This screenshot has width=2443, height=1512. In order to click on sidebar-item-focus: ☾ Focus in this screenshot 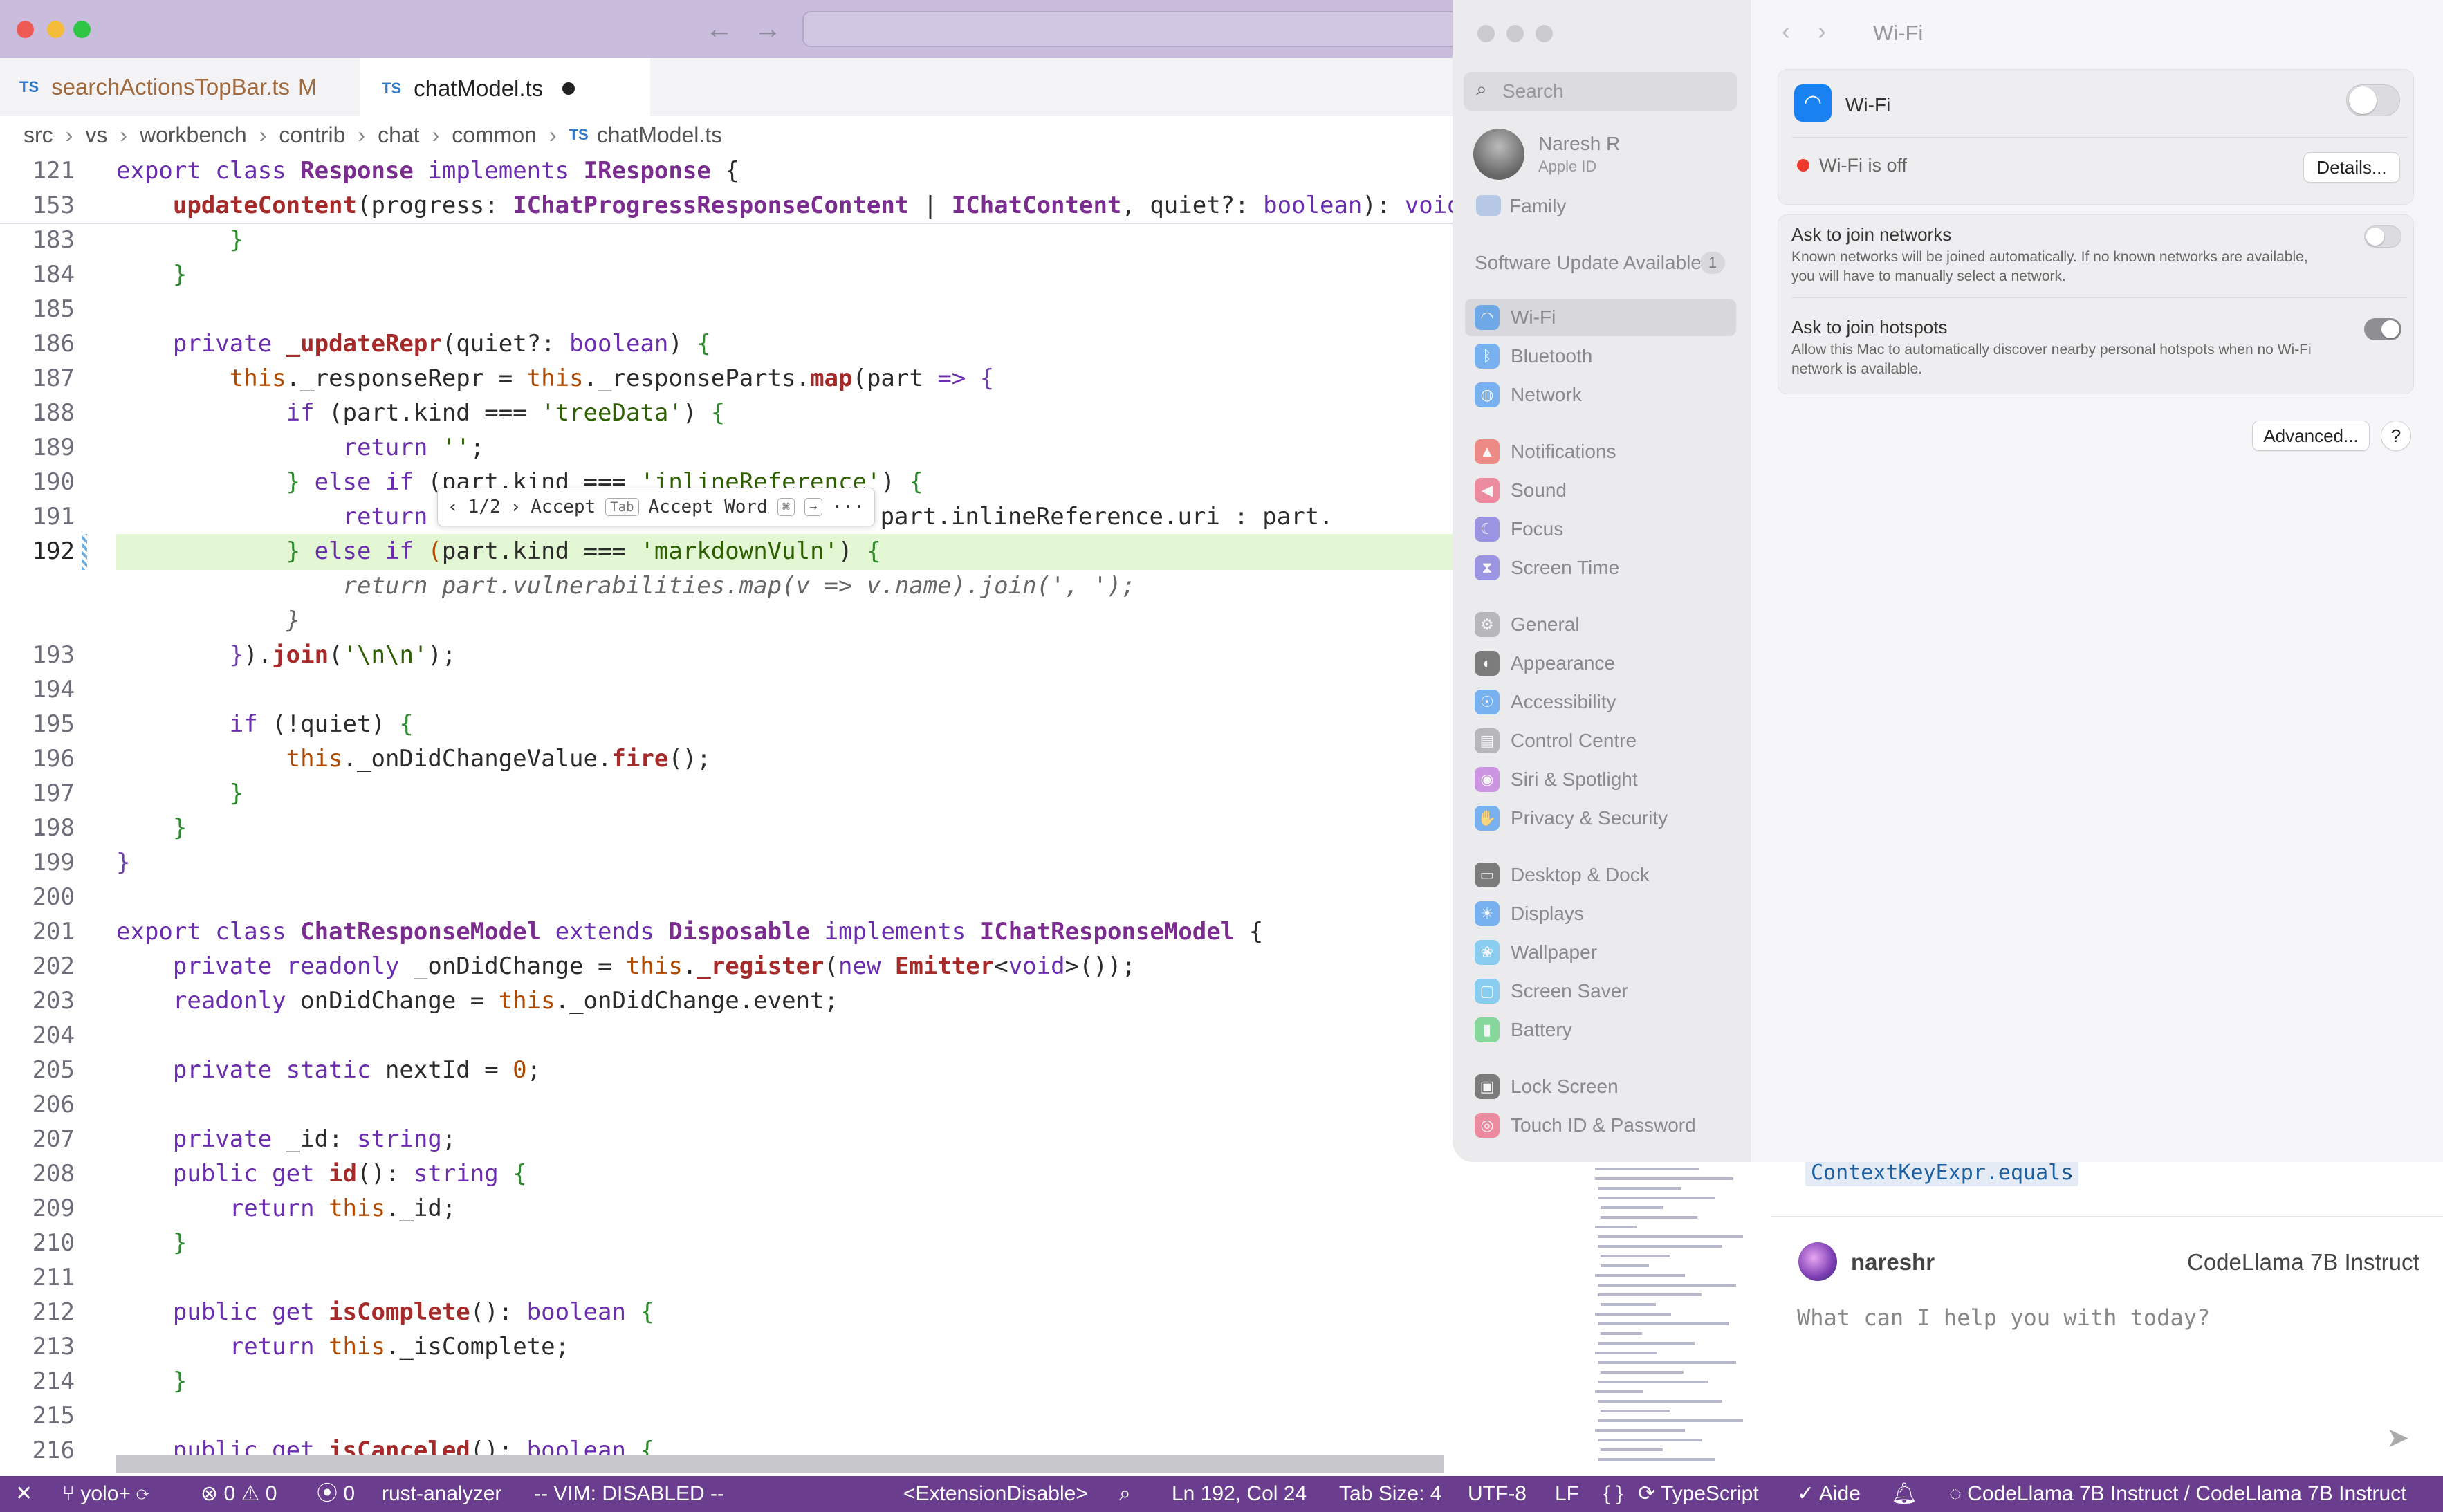, I will do `click(1600, 529)`.